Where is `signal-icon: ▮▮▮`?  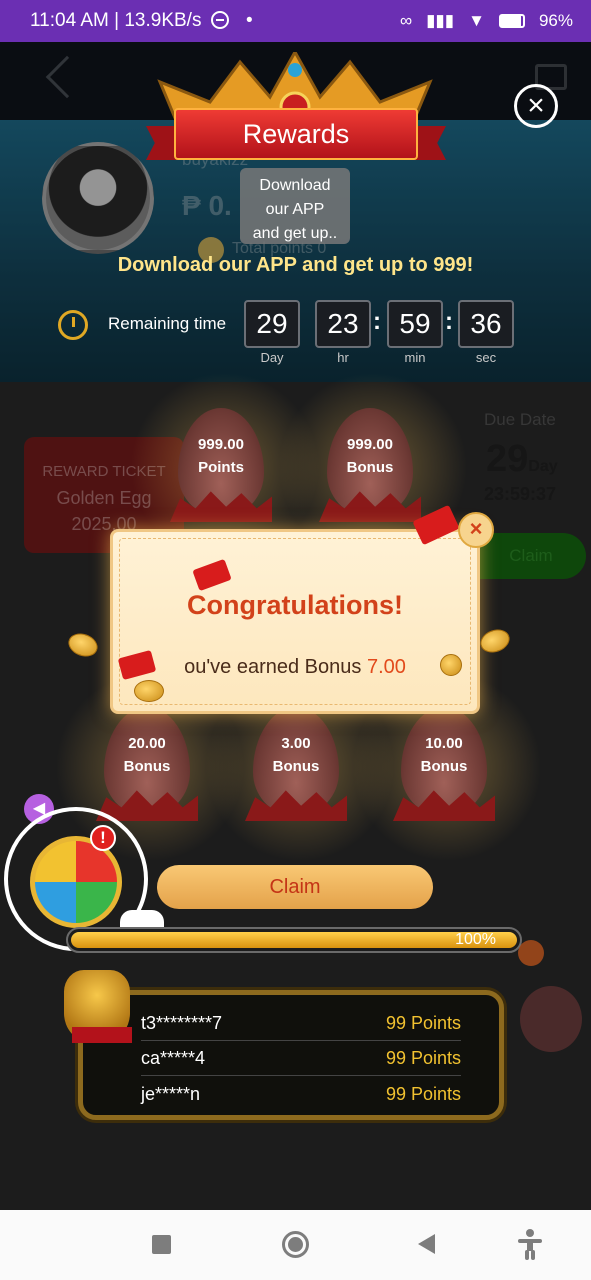 signal-icon: ▮▮▮ is located at coordinates (440, 20).